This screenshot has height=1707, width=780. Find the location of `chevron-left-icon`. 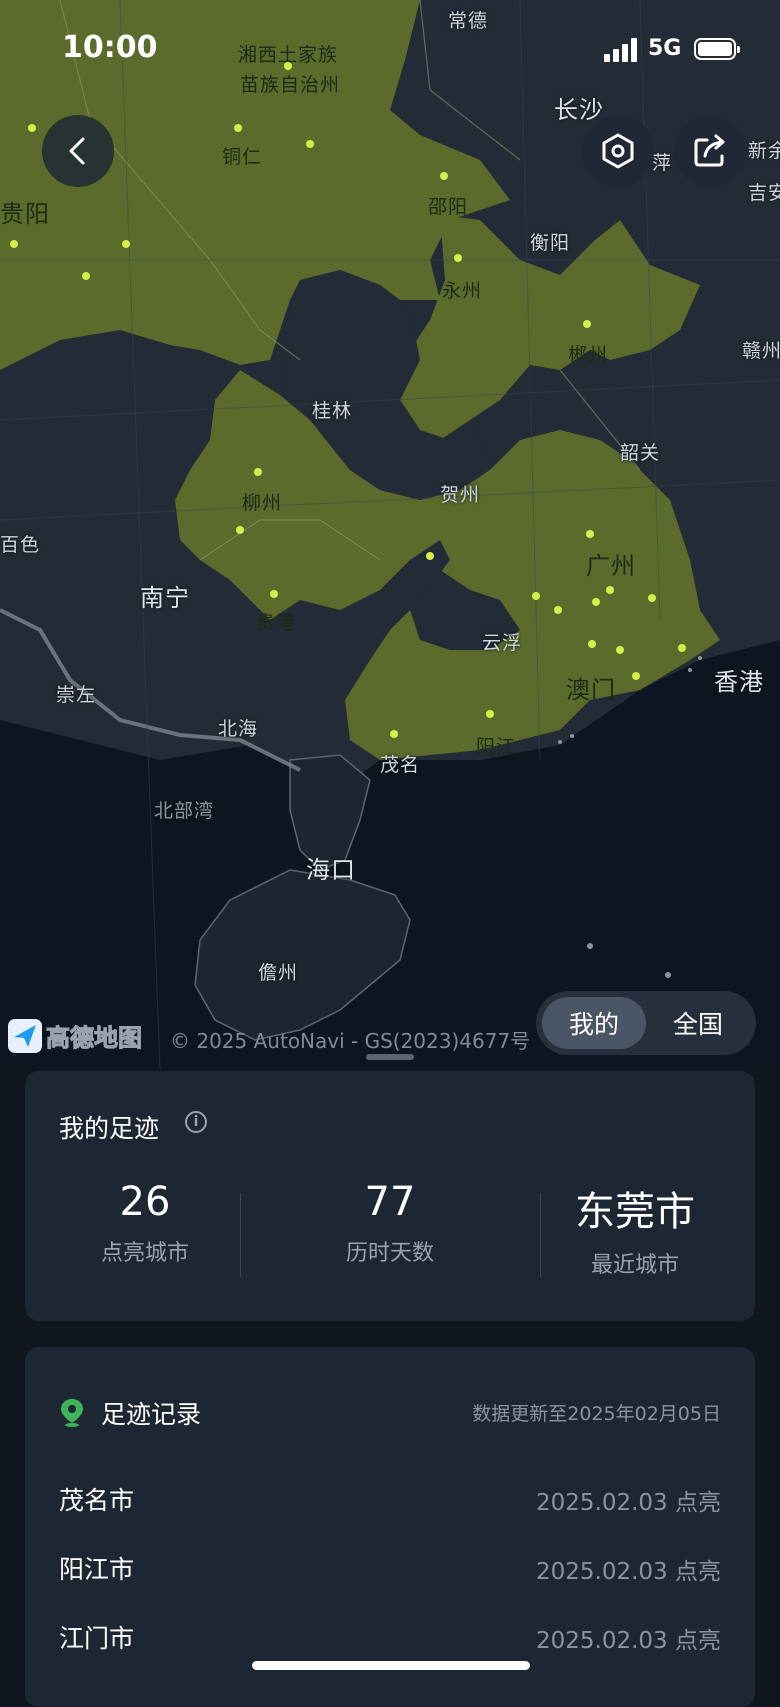

chevron-left-icon is located at coordinates (77, 151).